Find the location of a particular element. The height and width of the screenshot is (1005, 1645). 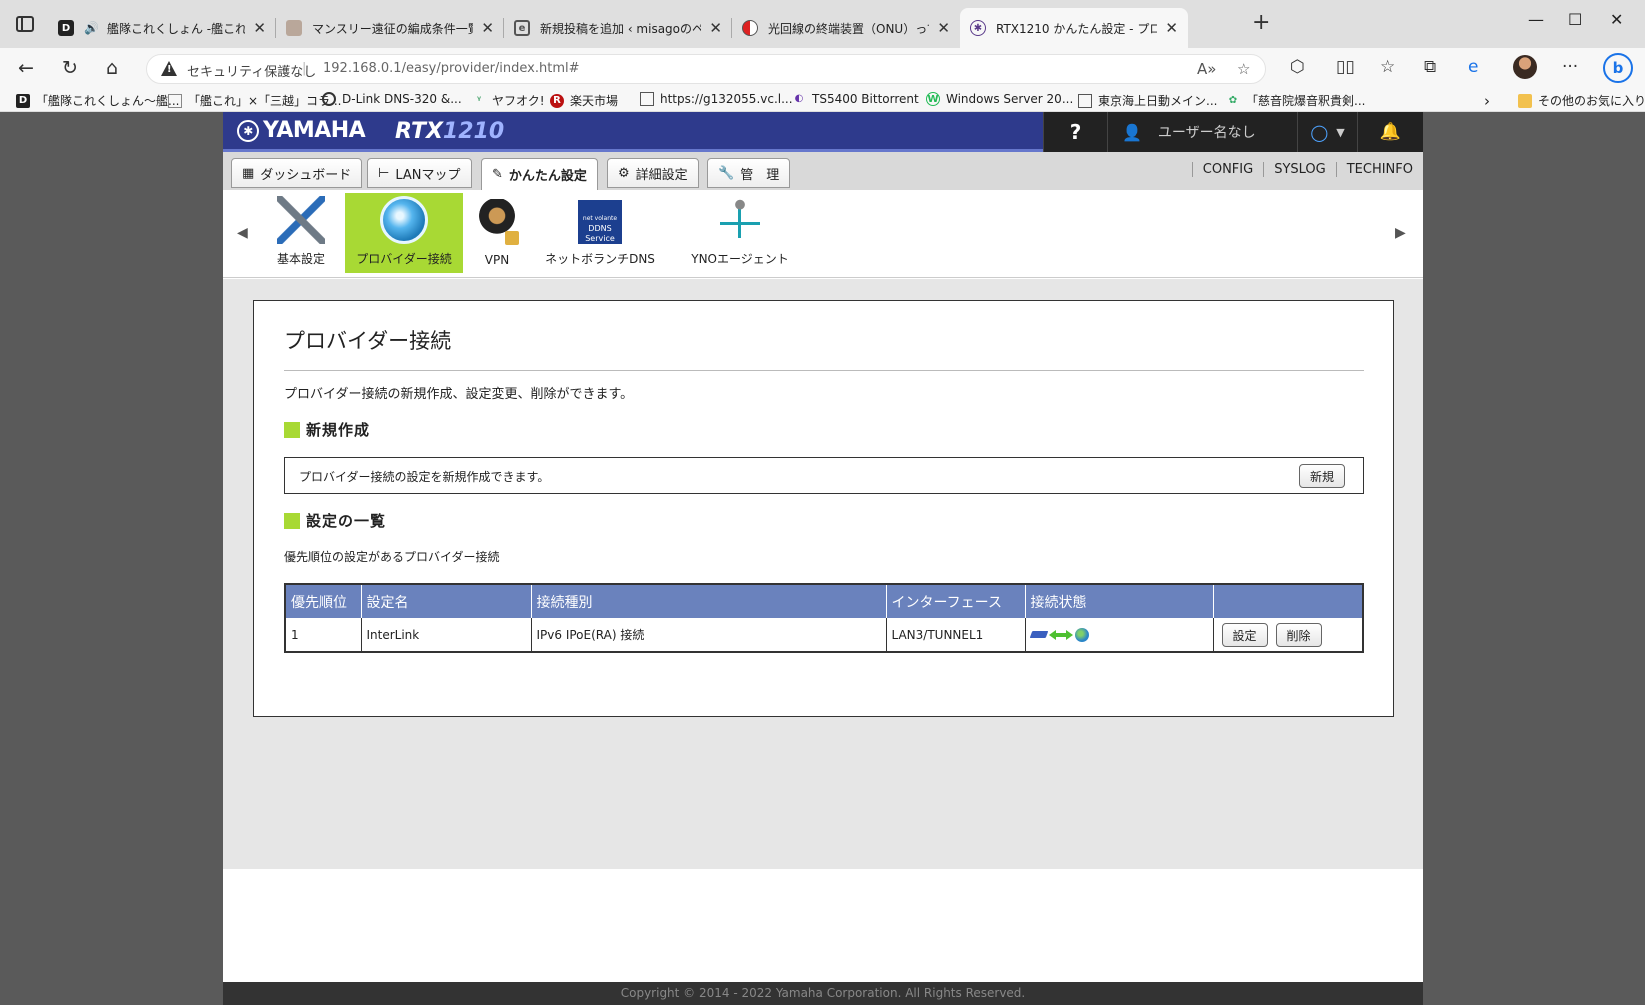

tab-favicon: D is located at coordinates (66, 28).